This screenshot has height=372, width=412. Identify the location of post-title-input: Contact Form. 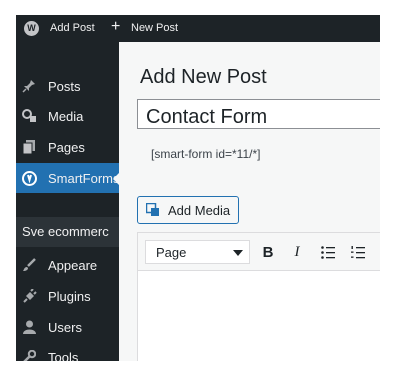
(258, 114).